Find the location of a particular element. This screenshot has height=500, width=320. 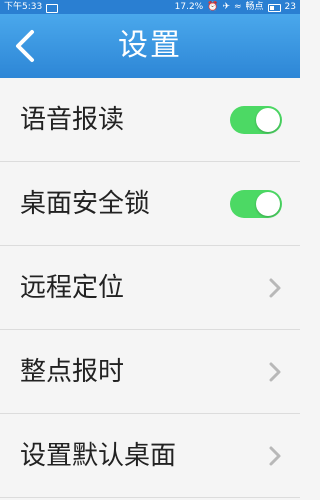

airplane-icon: ✈ is located at coordinates (226, 7).